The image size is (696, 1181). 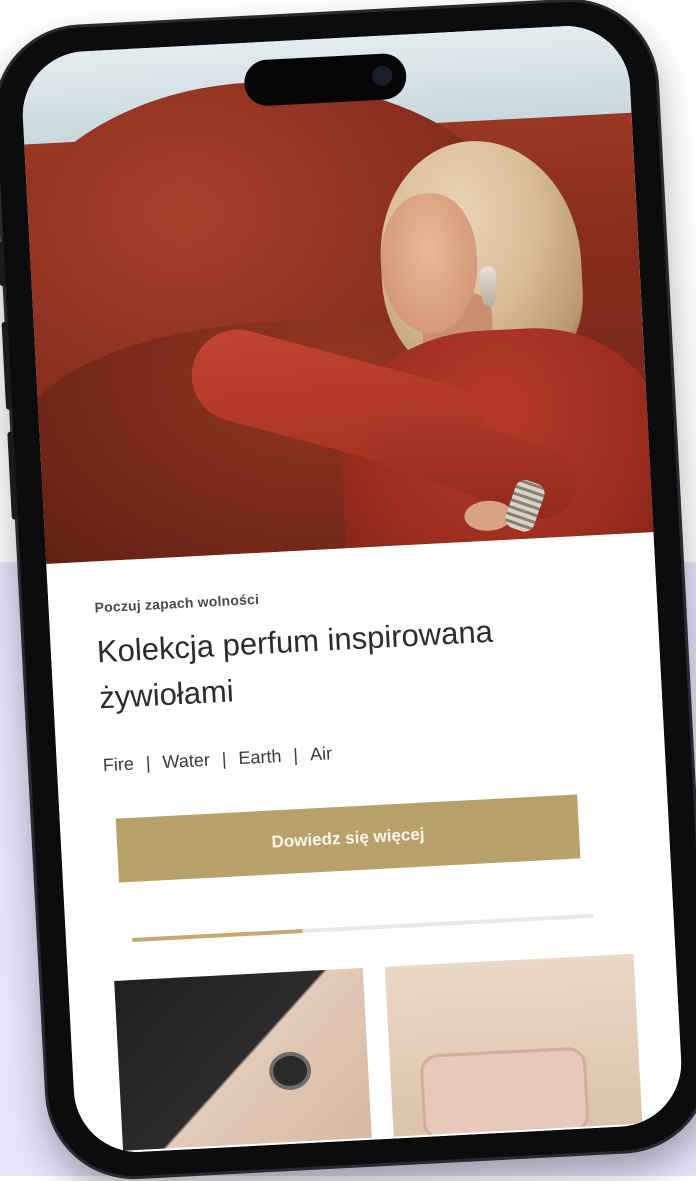 What do you see at coordinates (348, 838) in the screenshot?
I see `learn-more-button: Dowiedz się więcej` at bounding box center [348, 838].